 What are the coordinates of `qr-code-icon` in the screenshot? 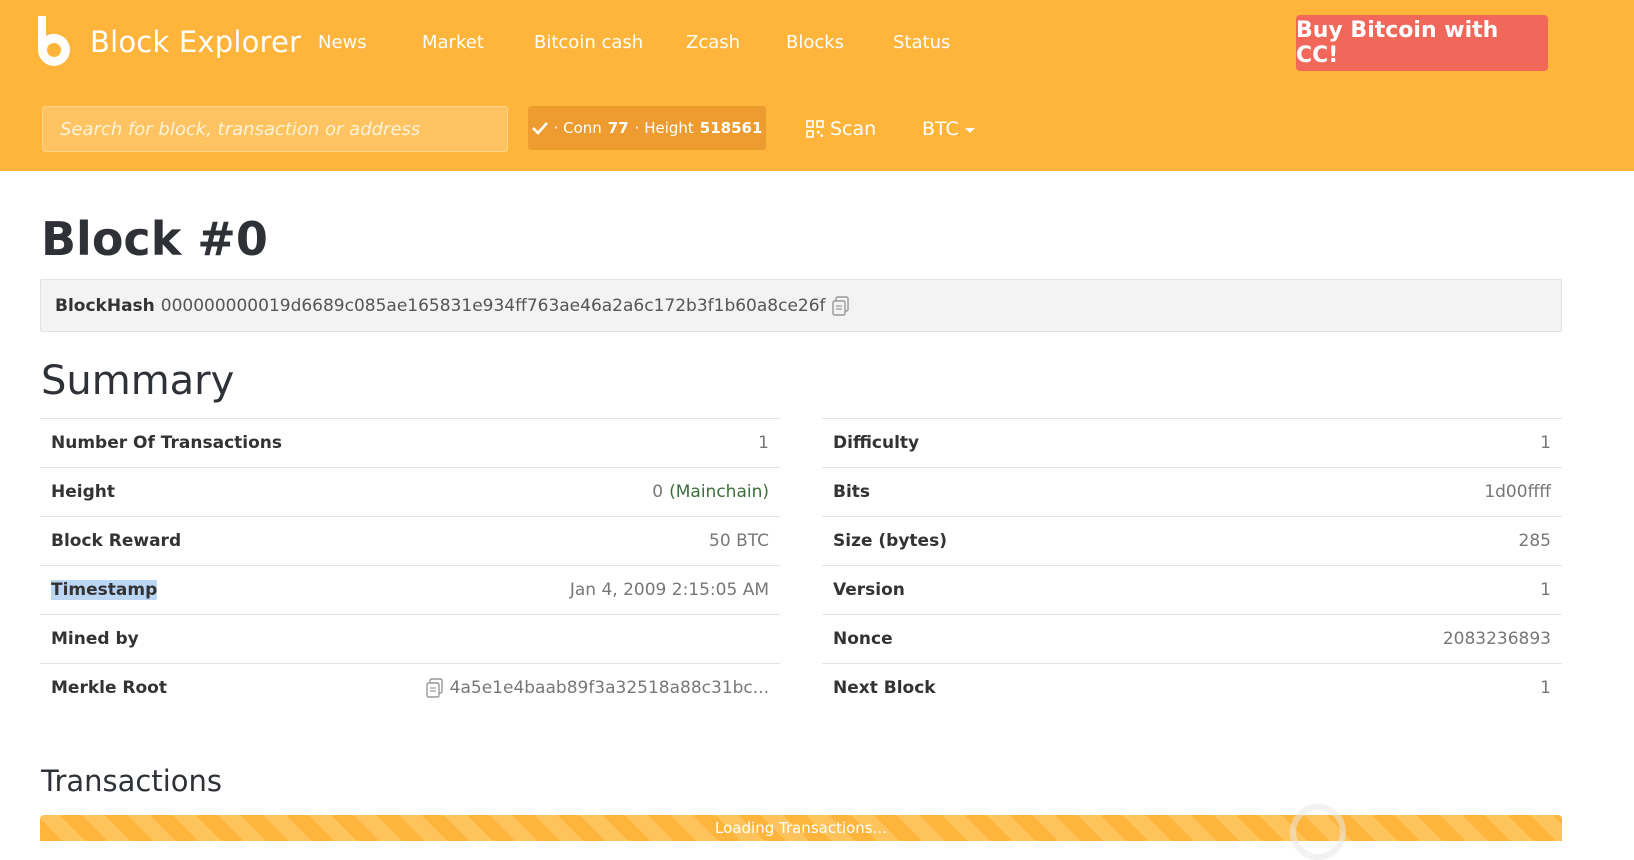 It's located at (815, 129).